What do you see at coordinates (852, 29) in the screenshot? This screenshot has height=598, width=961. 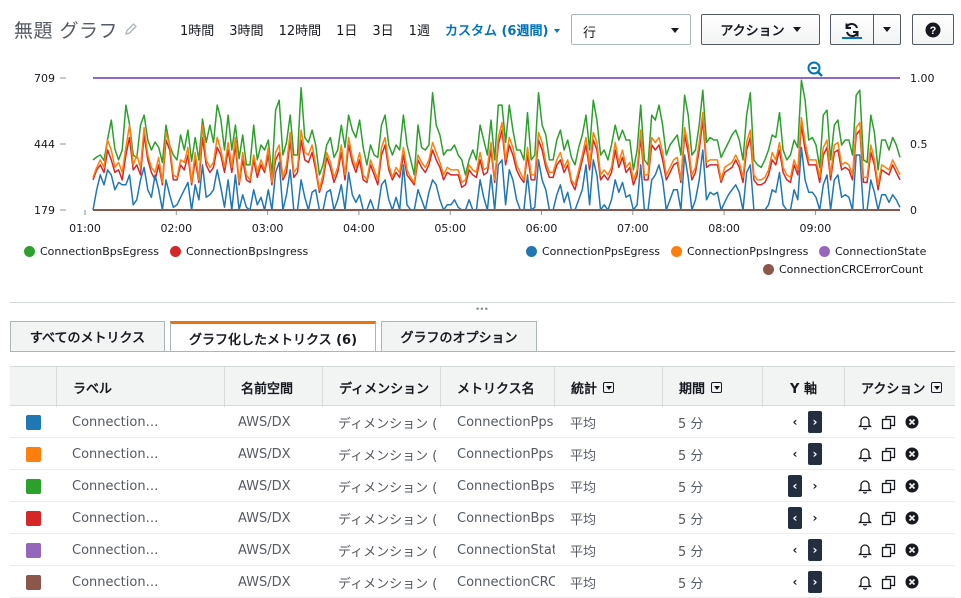 I see `refresh-button` at bounding box center [852, 29].